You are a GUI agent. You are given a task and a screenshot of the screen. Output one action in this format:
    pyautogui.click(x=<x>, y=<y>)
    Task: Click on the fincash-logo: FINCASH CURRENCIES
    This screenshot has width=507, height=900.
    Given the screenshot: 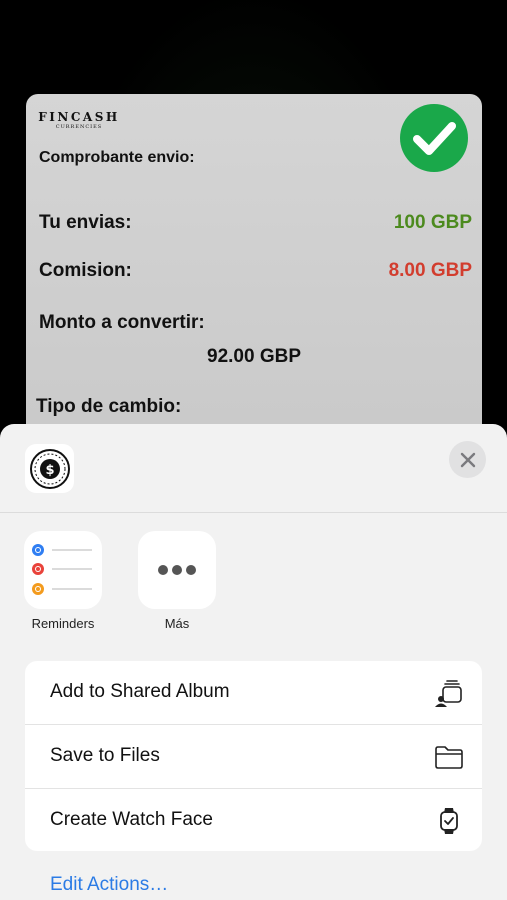 What is the action you would take?
    pyautogui.click(x=79, y=120)
    